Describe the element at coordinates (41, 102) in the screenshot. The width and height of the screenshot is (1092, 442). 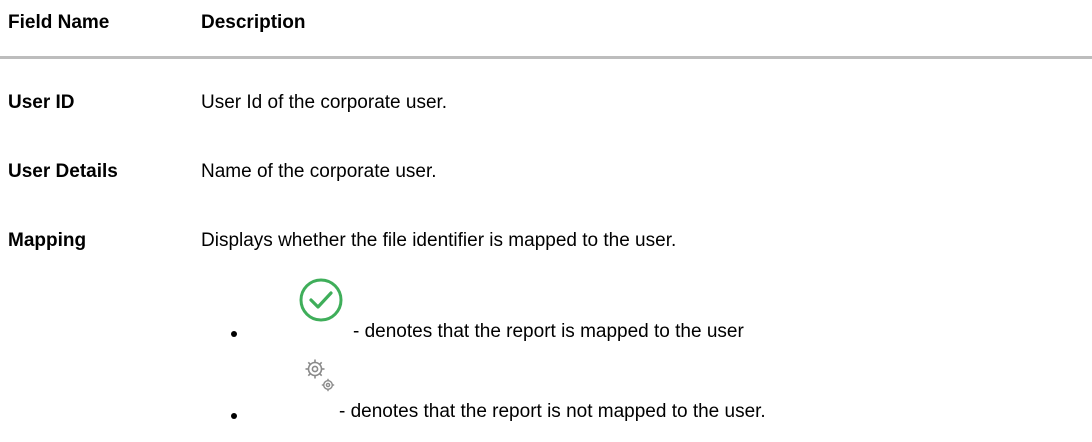
I see `field-name: User ID` at that location.